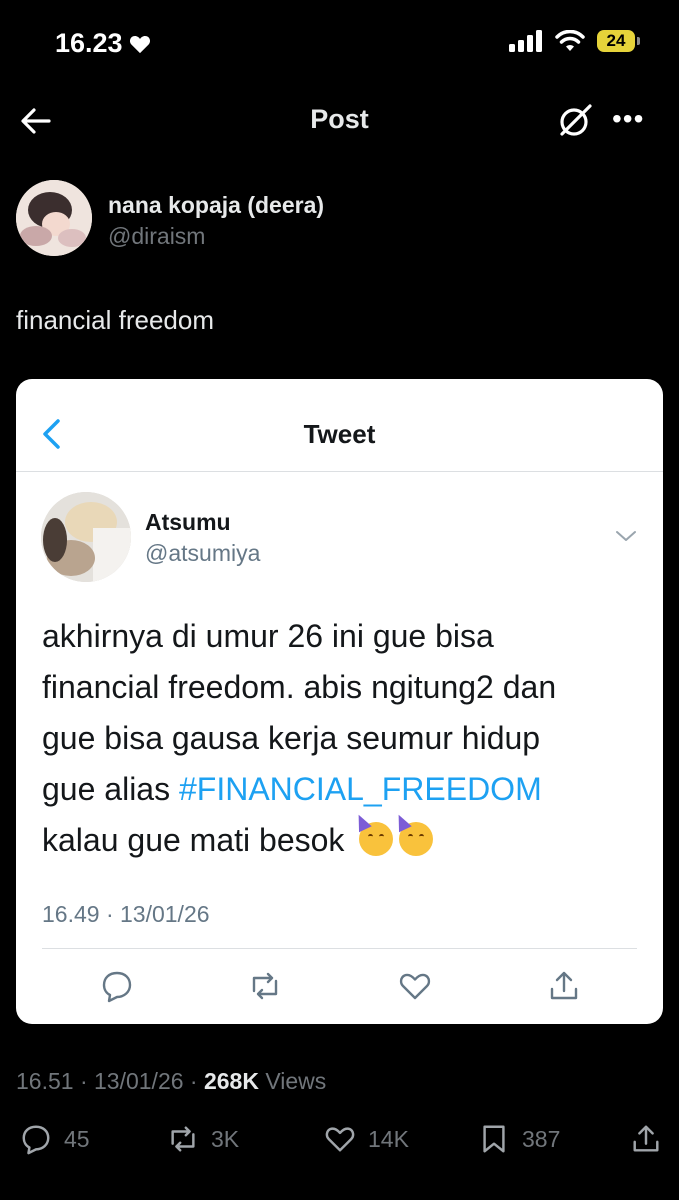 This screenshot has height=1200, width=679. I want to click on retweet-button: 3K, so click(203, 1139).